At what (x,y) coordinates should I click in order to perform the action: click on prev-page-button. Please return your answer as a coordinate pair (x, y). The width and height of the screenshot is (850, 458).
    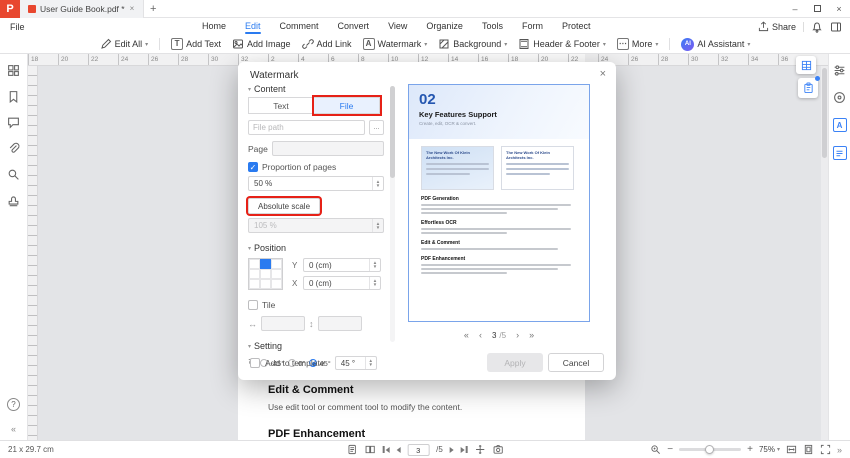
    Looking at the image, I should click on (398, 449).